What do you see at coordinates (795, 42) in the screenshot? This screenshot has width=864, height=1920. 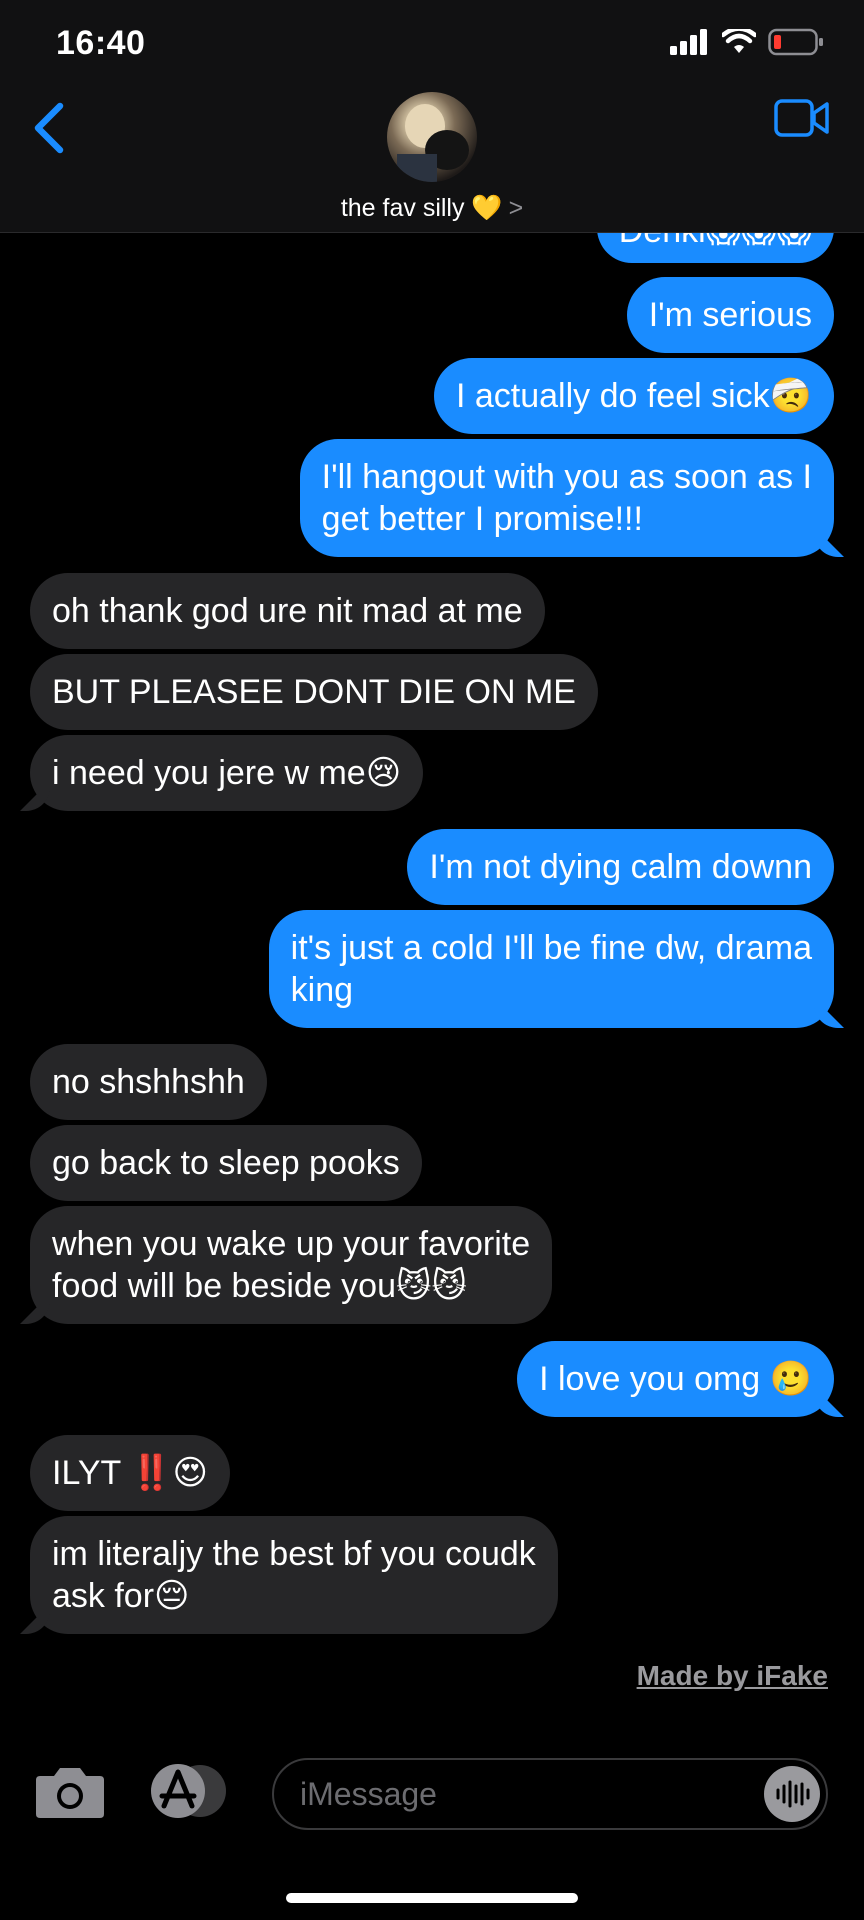 I see `battery-icon` at bounding box center [795, 42].